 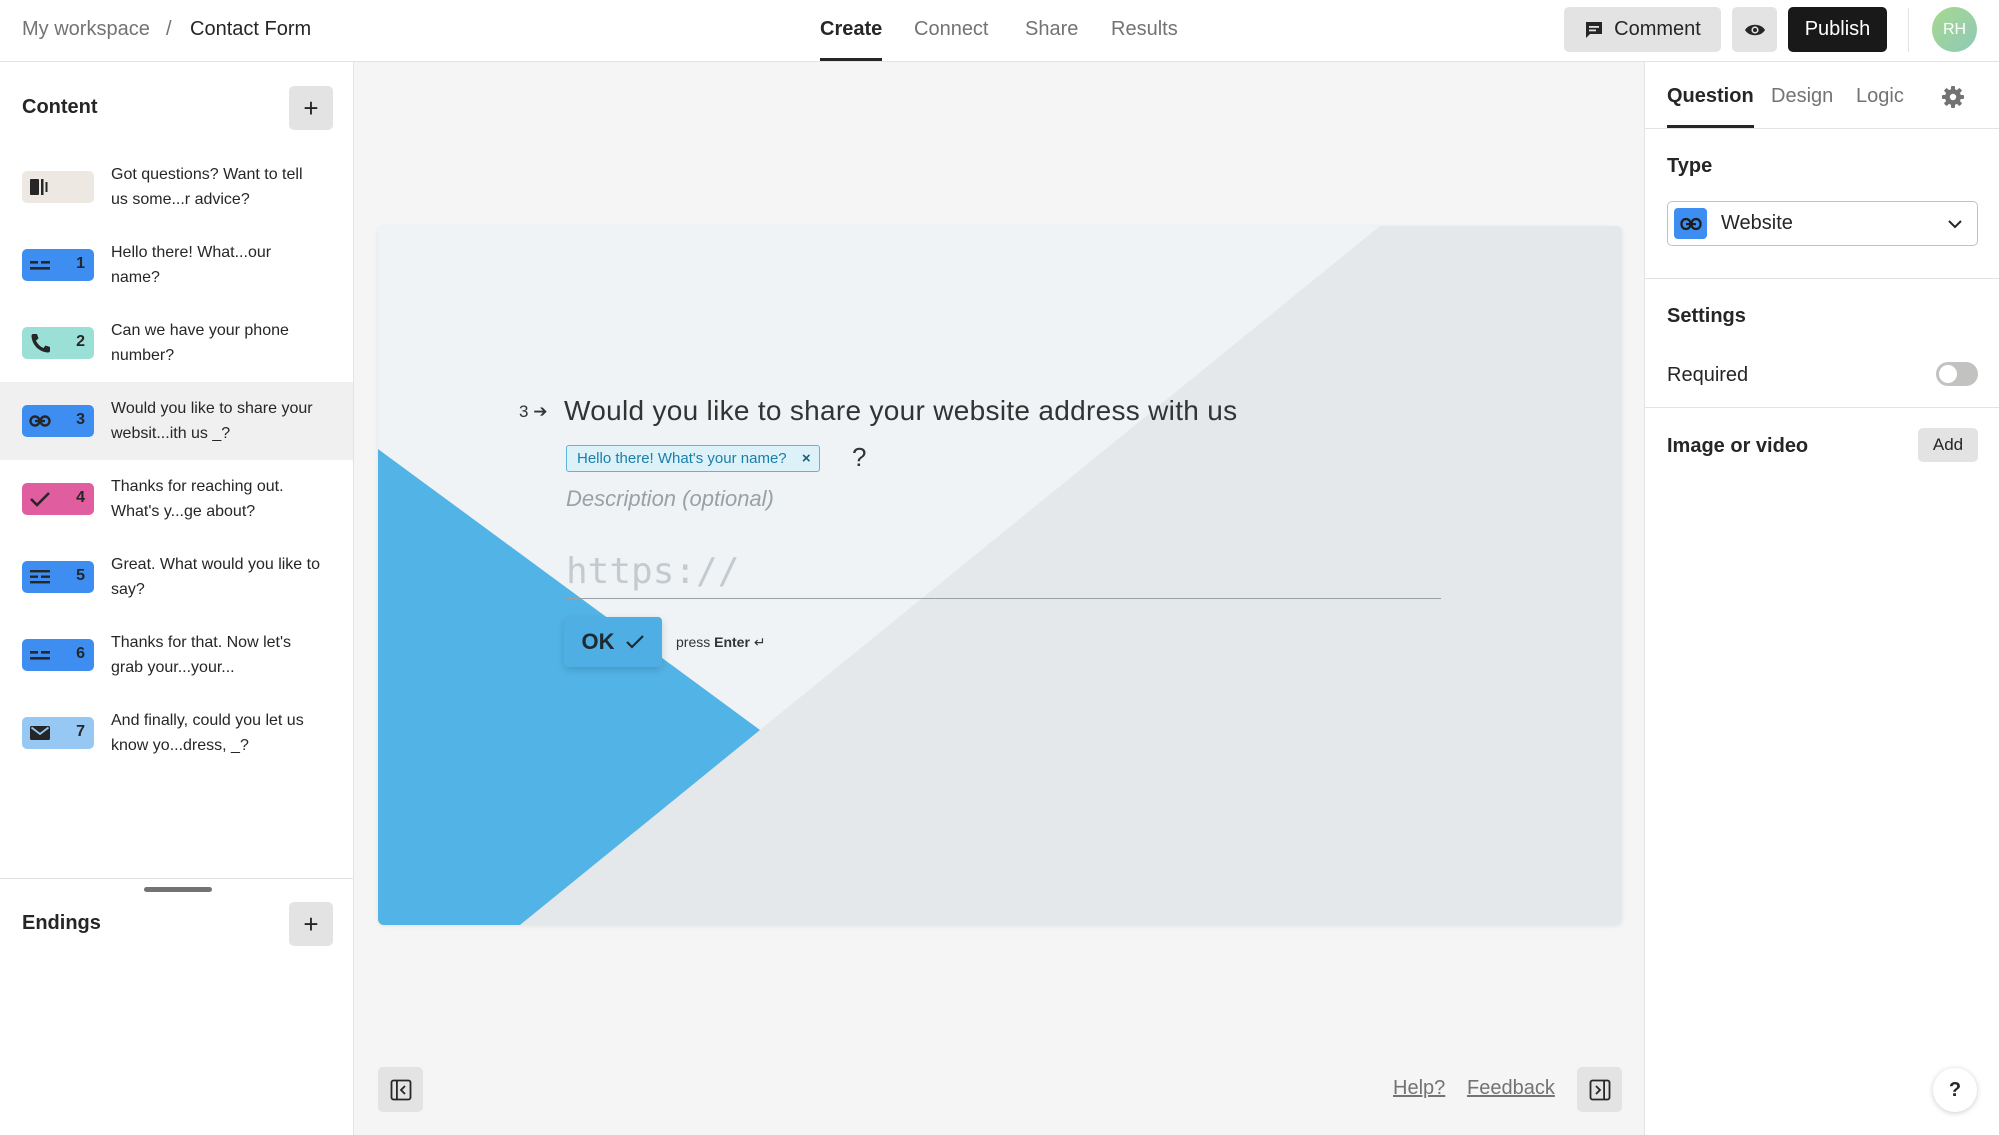 I want to click on comment-button: Comment, so click(x=1642, y=29).